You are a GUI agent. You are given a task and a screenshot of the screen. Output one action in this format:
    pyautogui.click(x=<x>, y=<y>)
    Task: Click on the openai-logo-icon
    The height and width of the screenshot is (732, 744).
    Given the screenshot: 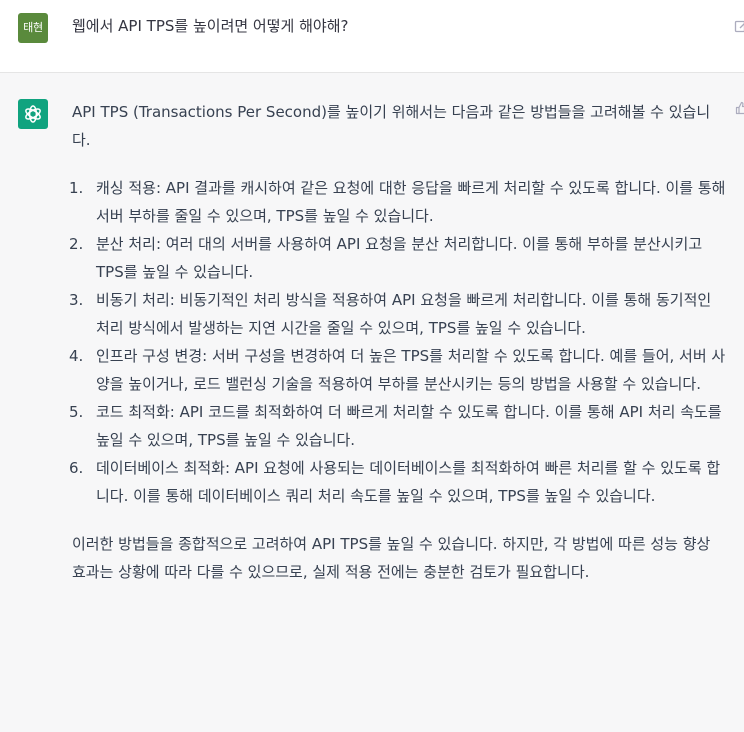 What is the action you would take?
    pyautogui.click(x=33, y=114)
    